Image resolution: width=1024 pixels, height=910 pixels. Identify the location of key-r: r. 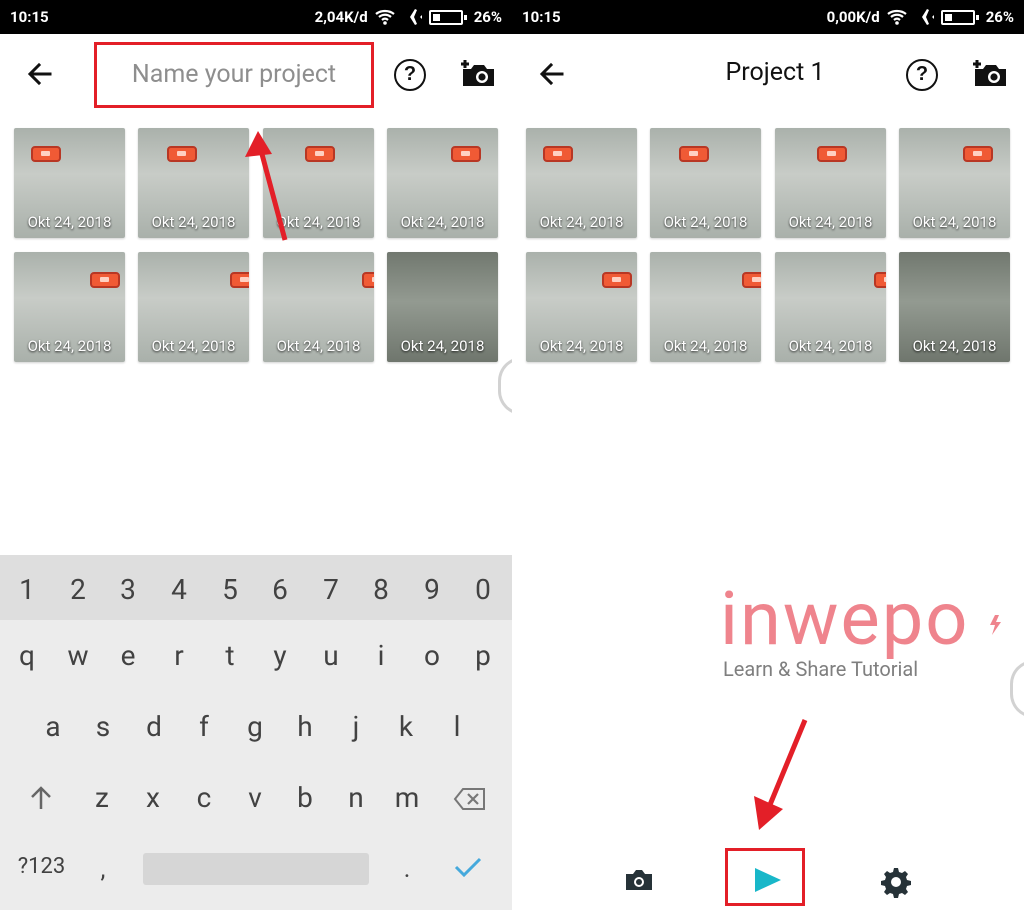
(179, 656).